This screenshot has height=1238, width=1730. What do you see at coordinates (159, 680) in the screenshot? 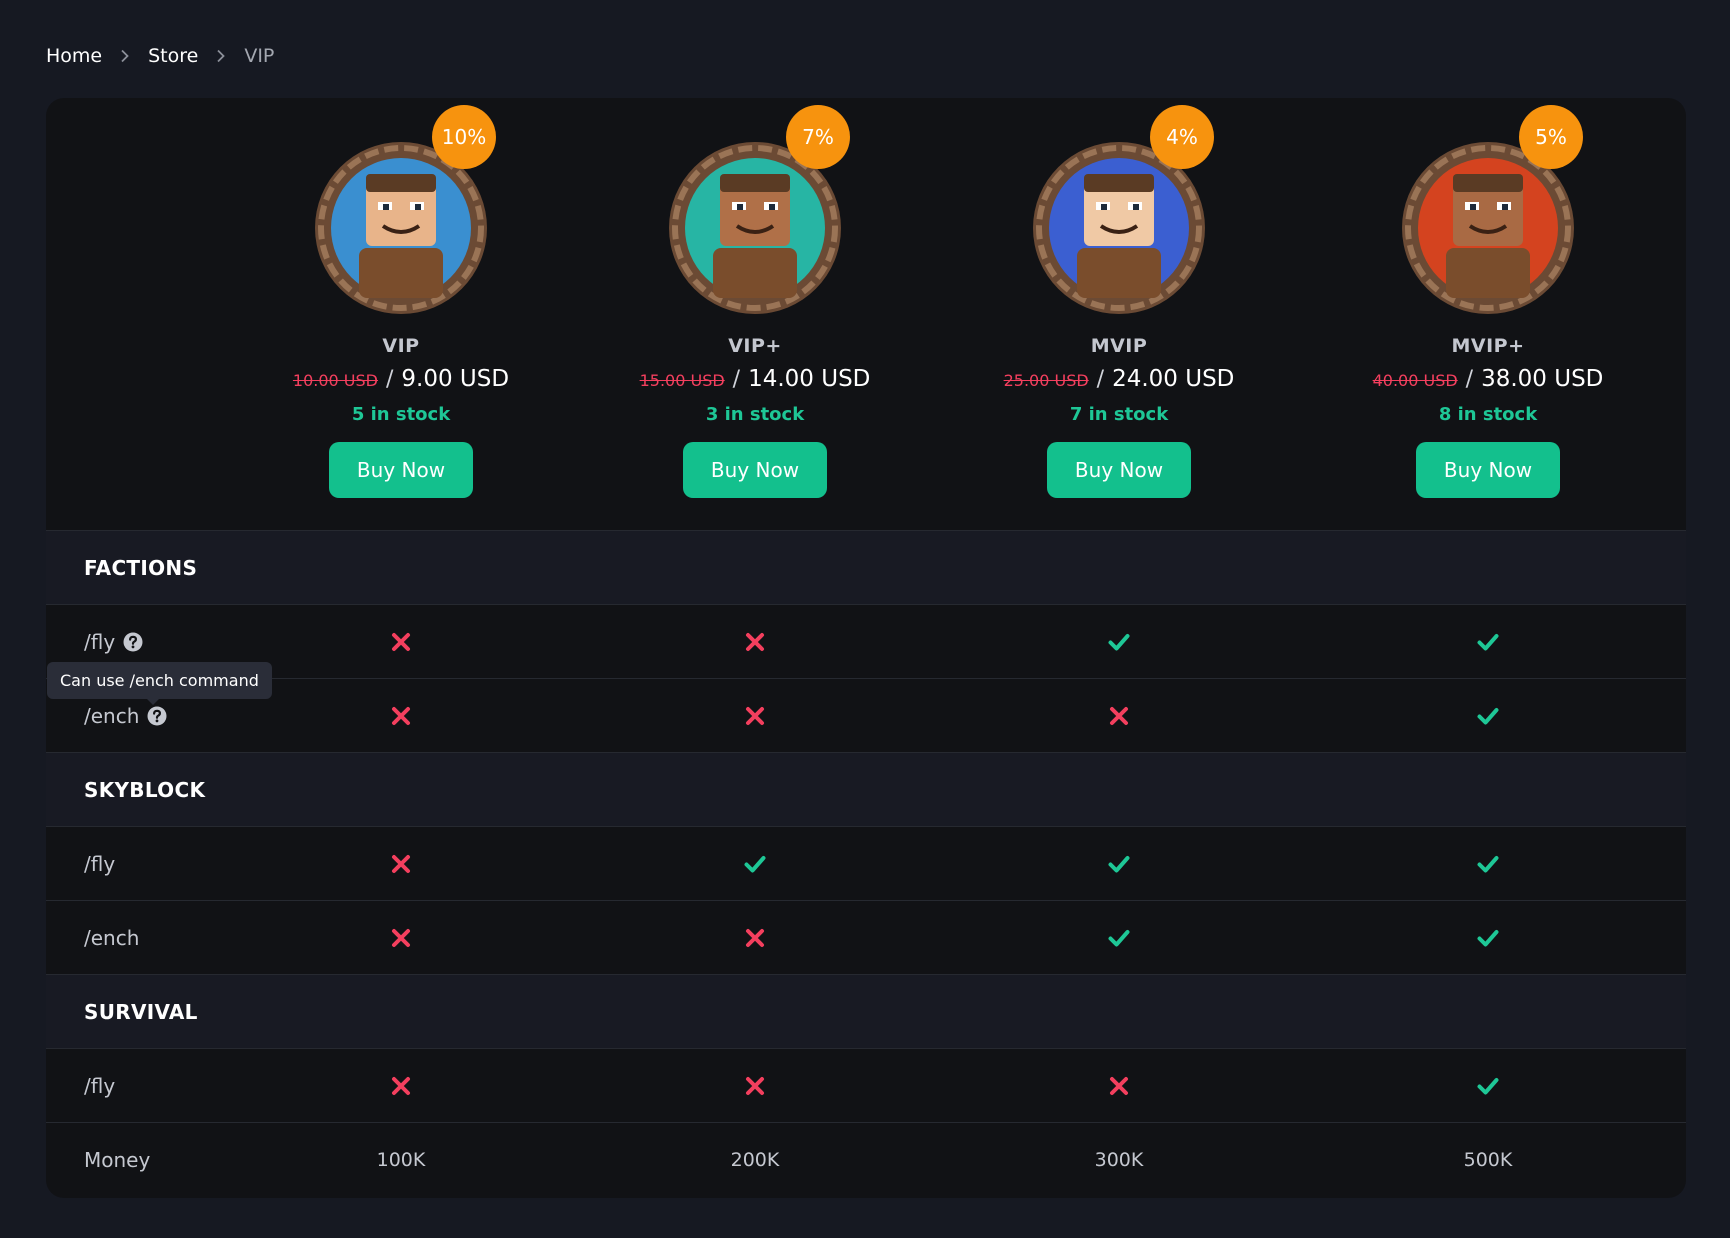
I see `tooltip-text: Can use /ench command` at bounding box center [159, 680].